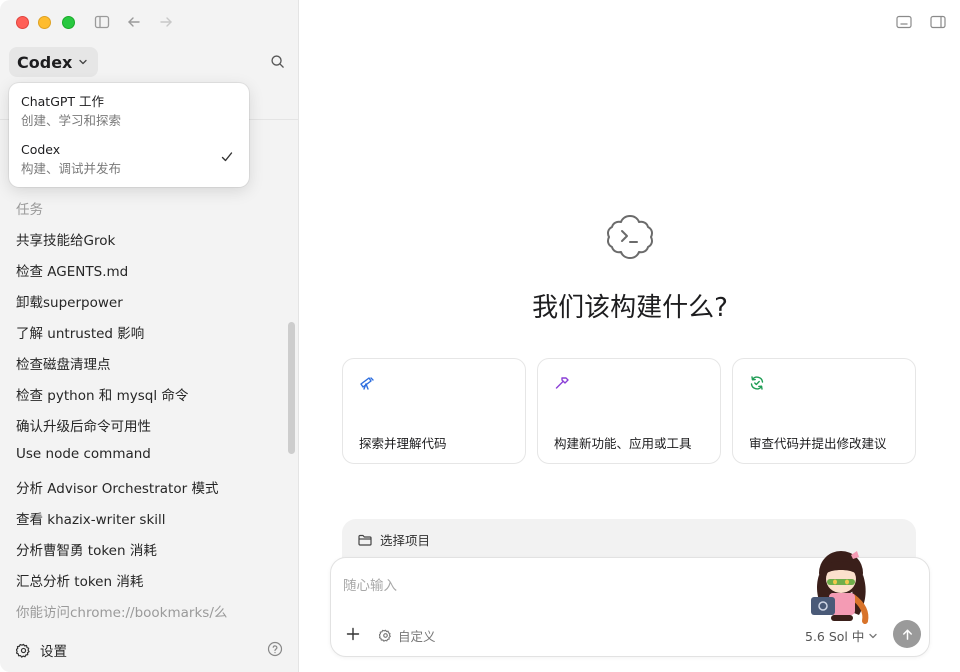 The height and width of the screenshot is (672, 960). What do you see at coordinates (434, 411) in the screenshot?
I see `suggestion-card-explore: 探索并理解代码` at bounding box center [434, 411].